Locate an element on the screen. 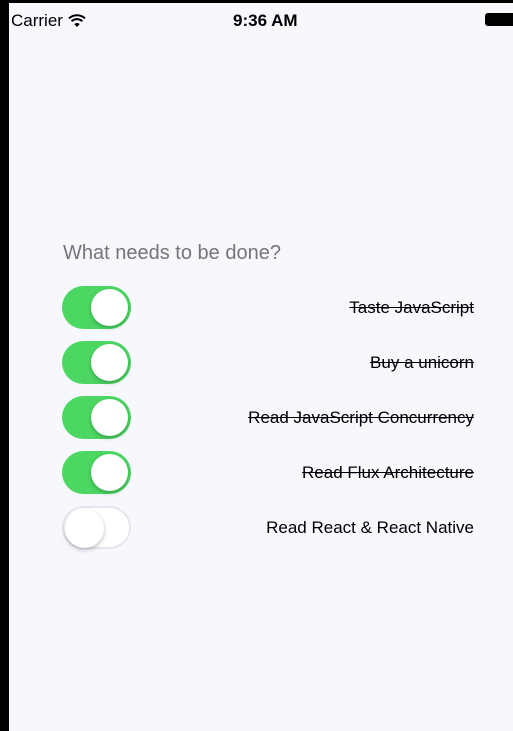  new-todo-input is located at coordinates (268, 253).